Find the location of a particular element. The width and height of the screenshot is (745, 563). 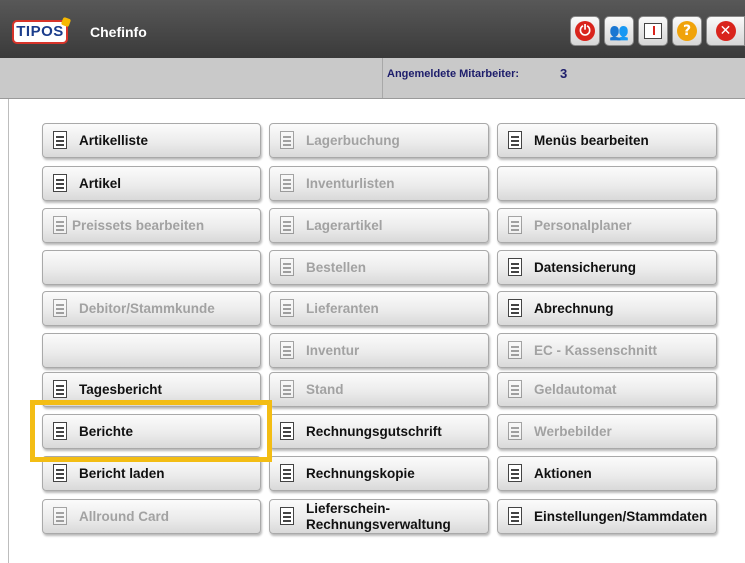

allround-card-button: Allround Card is located at coordinates (151, 516).